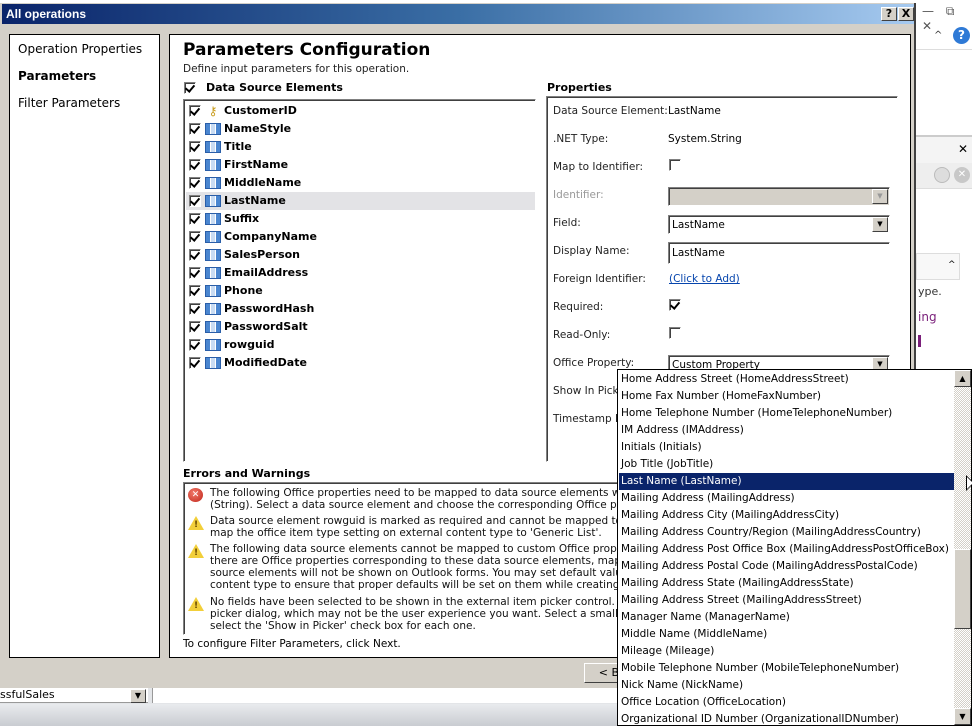 Image resolution: width=972 pixels, height=726 pixels. Describe the element at coordinates (787, 447) in the screenshot. I see `dropdown-option: Initials (Initials)` at that location.